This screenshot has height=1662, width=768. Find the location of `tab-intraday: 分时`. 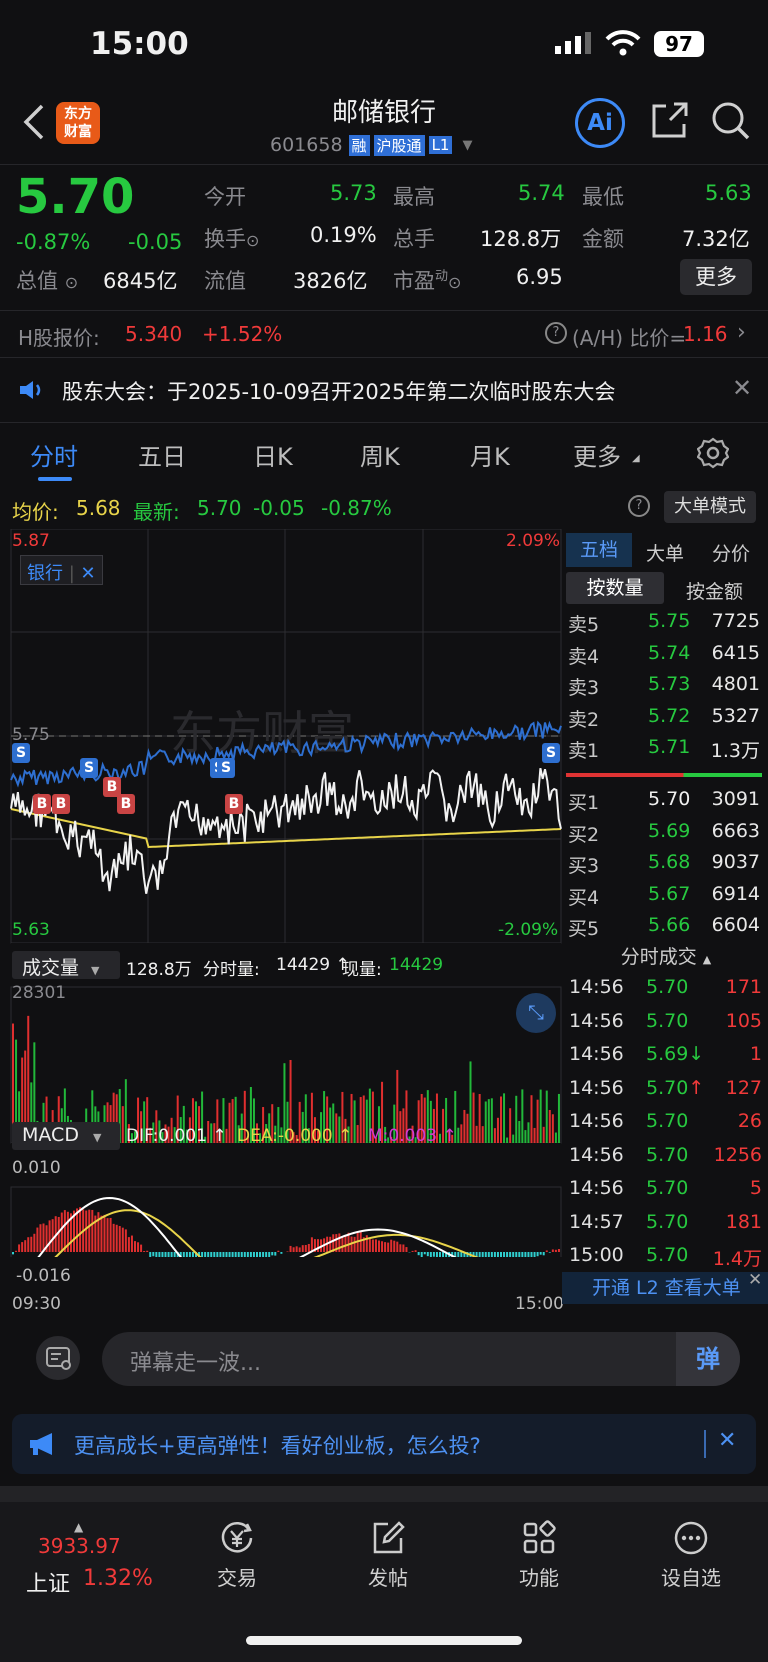

tab-intraday: 分时 is located at coordinates (54, 454).